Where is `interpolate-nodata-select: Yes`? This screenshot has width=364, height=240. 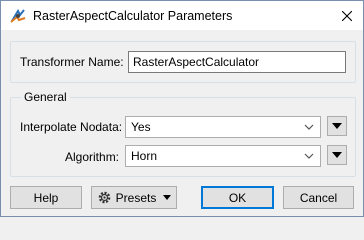
interpolate-nodata-select: Yes is located at coordinates (223, 127).